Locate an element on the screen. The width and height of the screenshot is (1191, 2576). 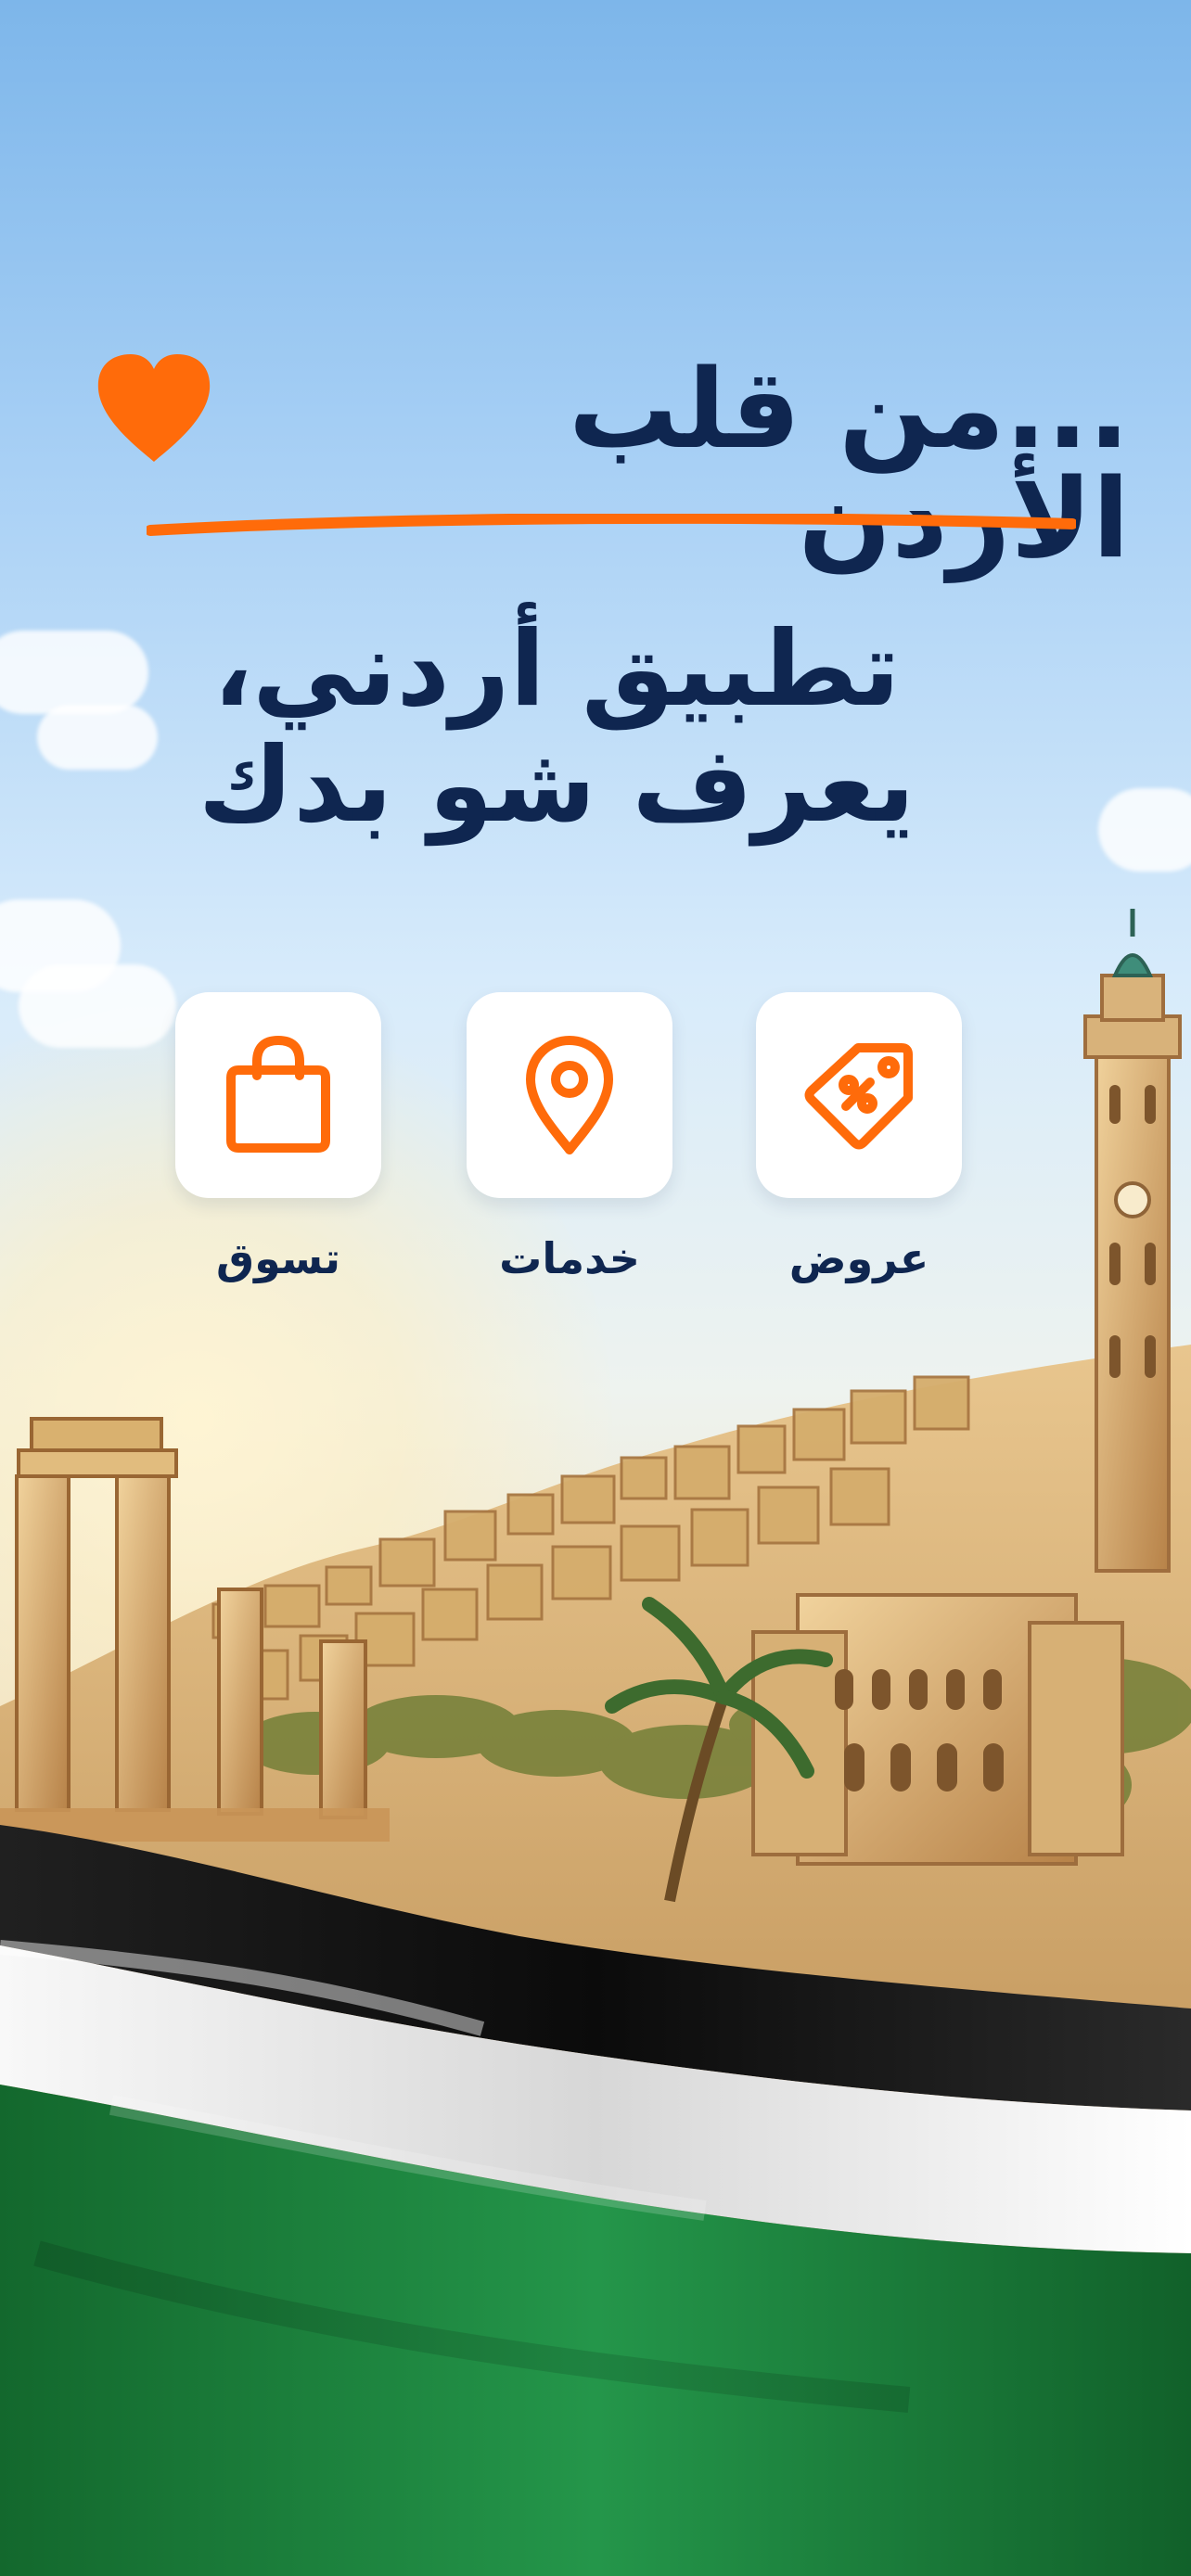
page-subtitle: تطبيق أردني، يعرف شو بدك is located at coordinates (557, 728).